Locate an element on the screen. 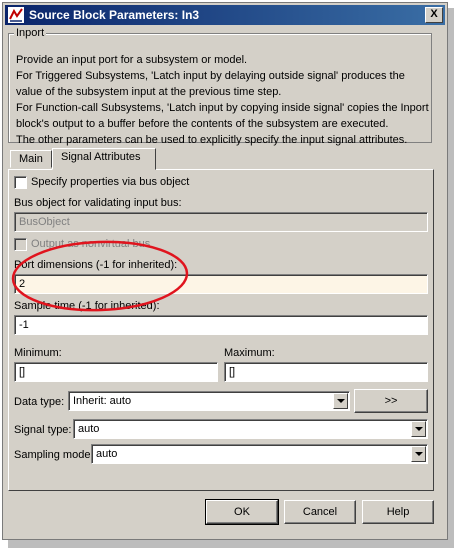 The width and height of the screenshot is (464, 554). close-icon: X is located at coordinates (434, 15).